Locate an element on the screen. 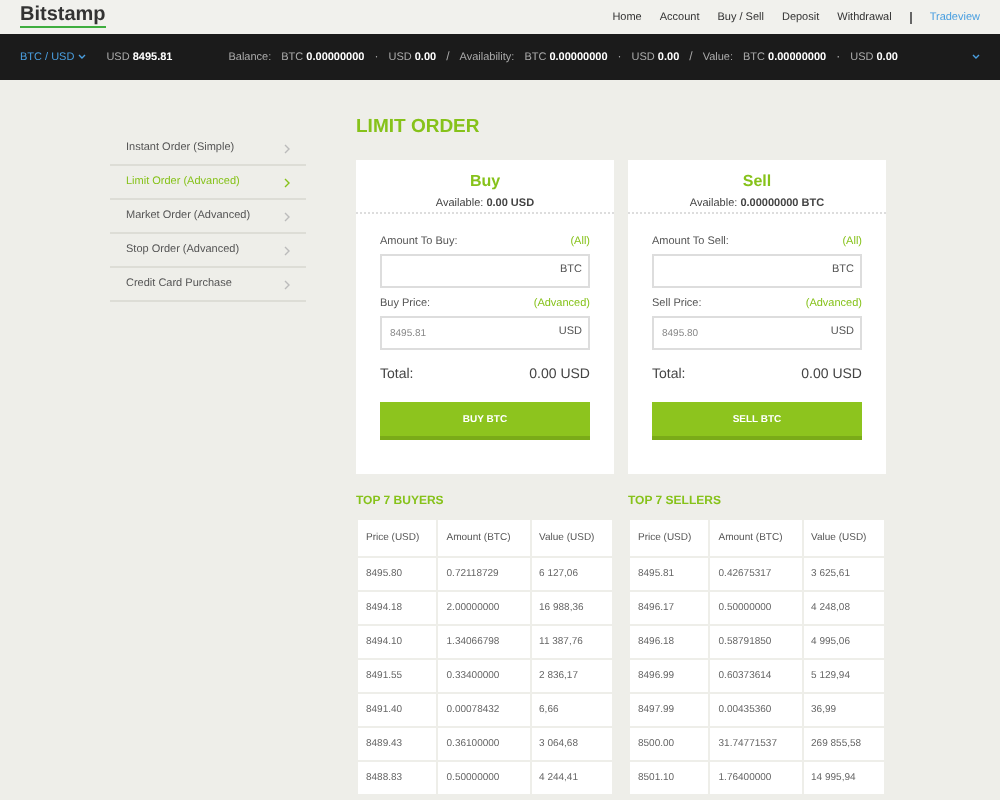 The width and height of the screenshot is (1000, 800). card-title: Sell is located at coordinates (757, 181).